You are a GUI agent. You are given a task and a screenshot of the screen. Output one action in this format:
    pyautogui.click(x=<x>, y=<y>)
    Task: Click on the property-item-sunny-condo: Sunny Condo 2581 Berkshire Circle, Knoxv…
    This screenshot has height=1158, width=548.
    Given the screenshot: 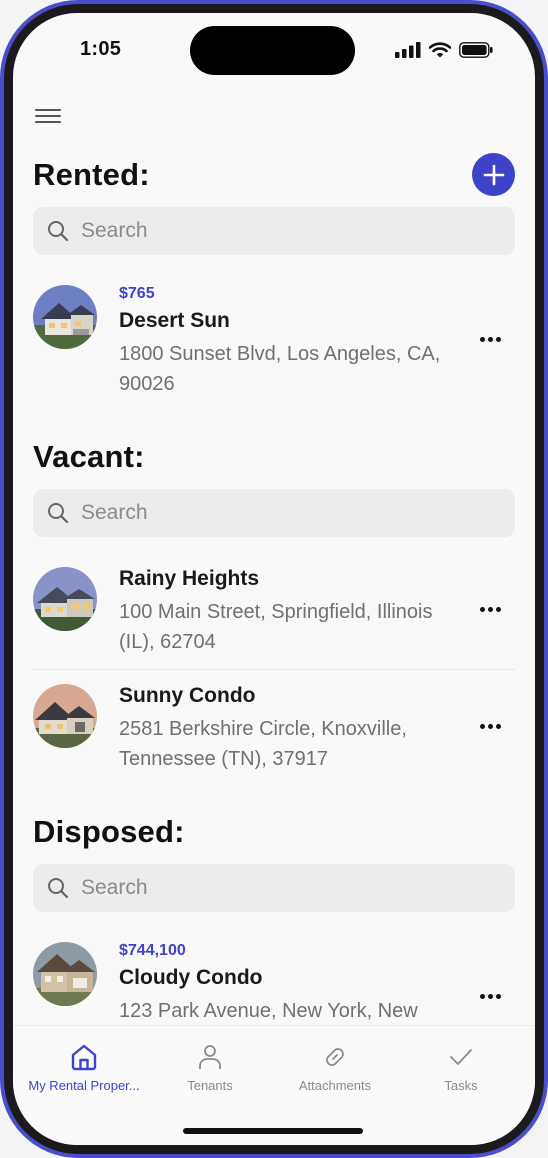 What is the action you would take?
    pyautogui.click(x=274, y=728)
    